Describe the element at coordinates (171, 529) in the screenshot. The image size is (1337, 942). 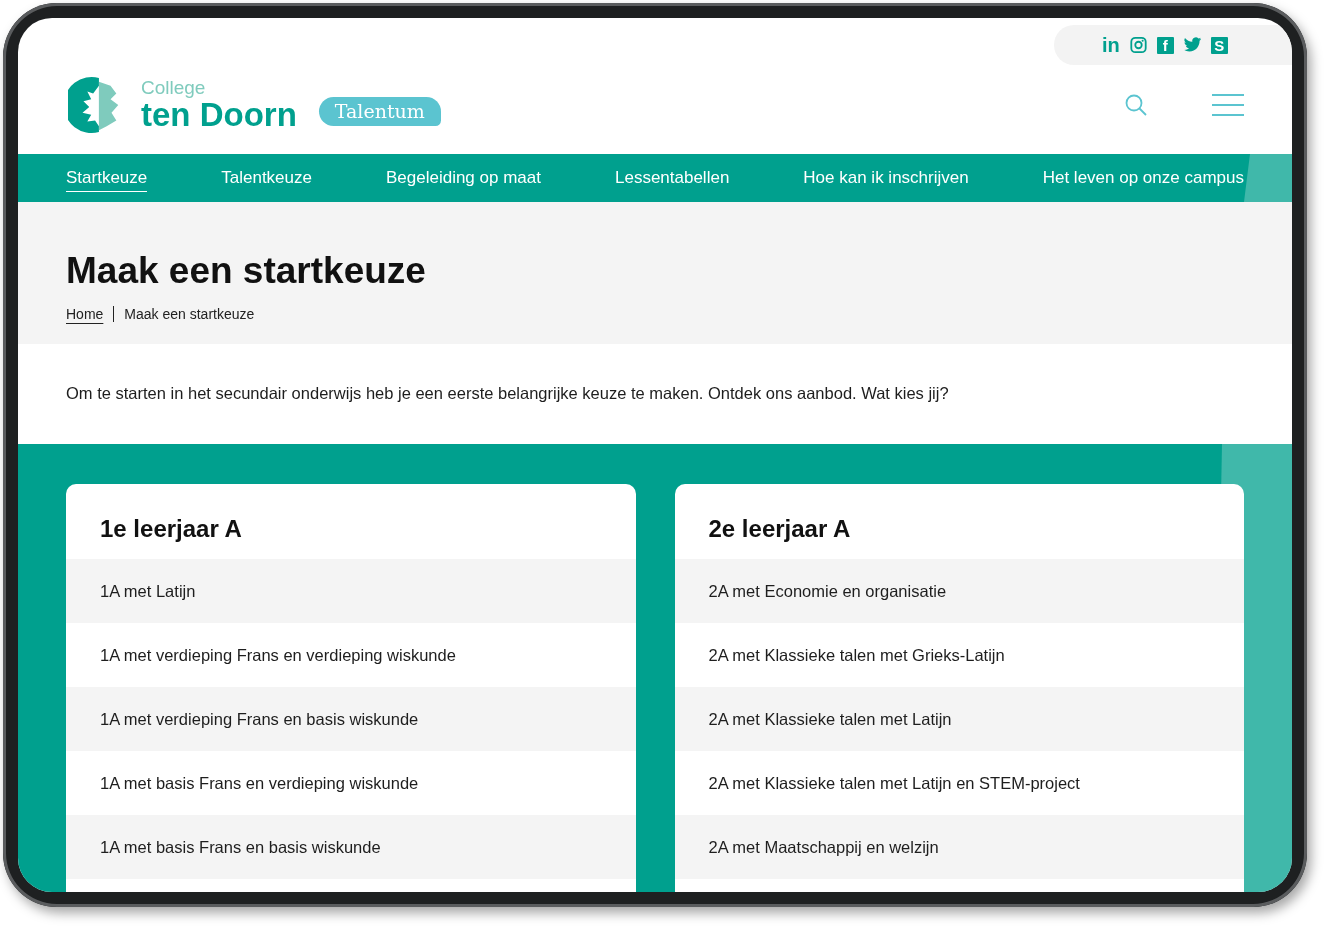
I see `card-title: 1e leerjaar A` at that location.